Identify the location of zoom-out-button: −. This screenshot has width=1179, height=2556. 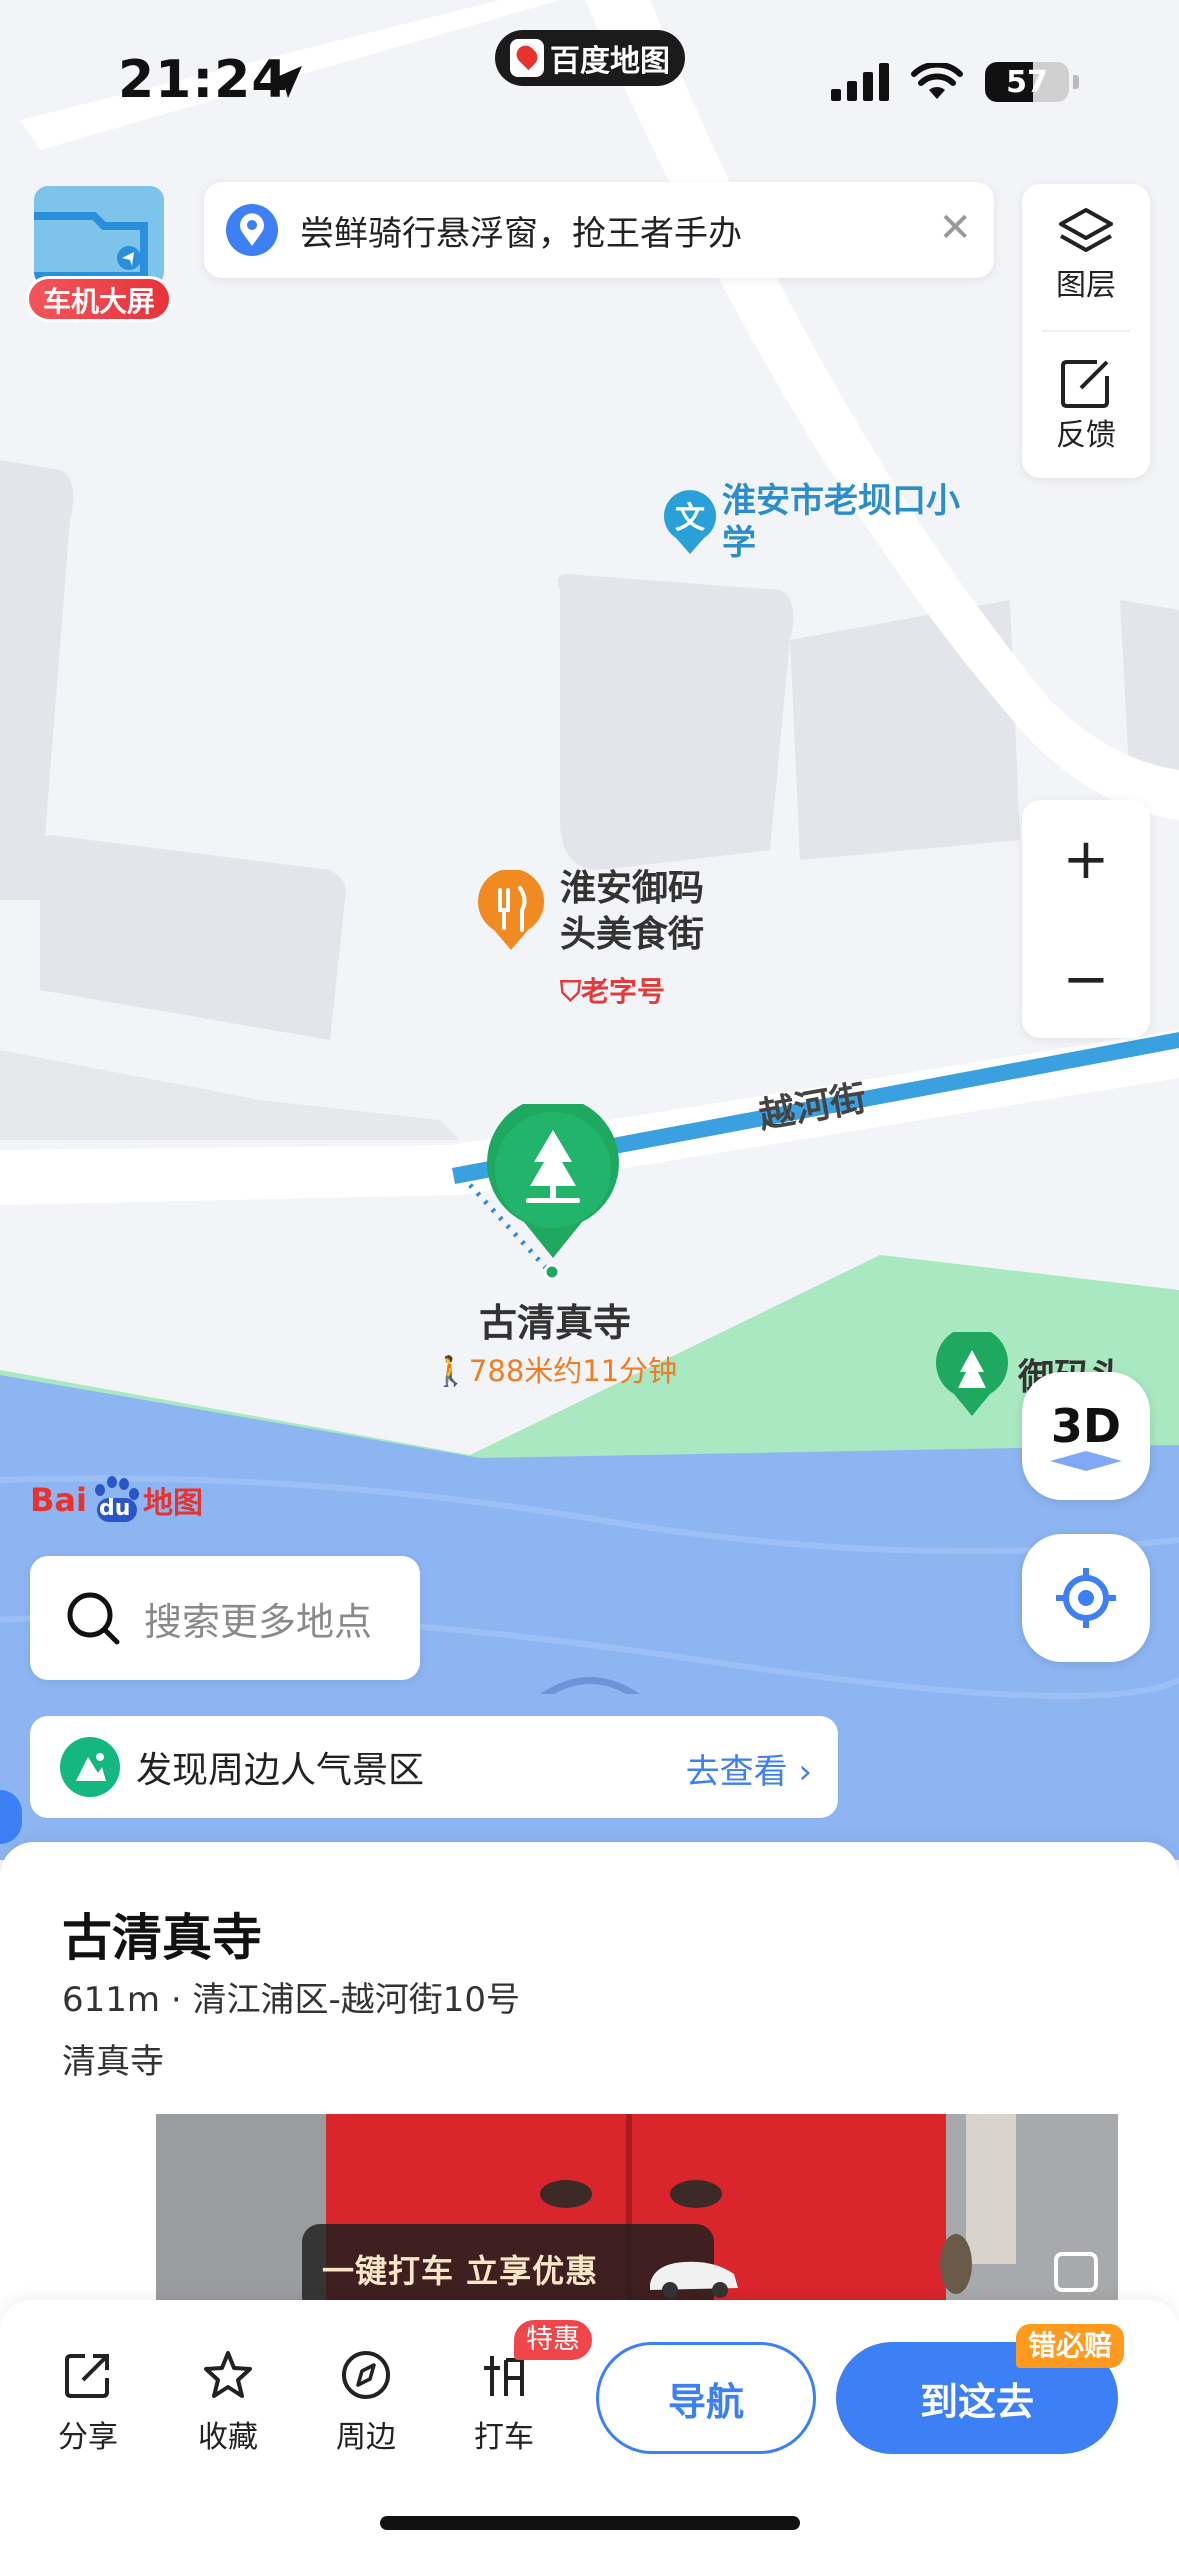
(1086, 979).